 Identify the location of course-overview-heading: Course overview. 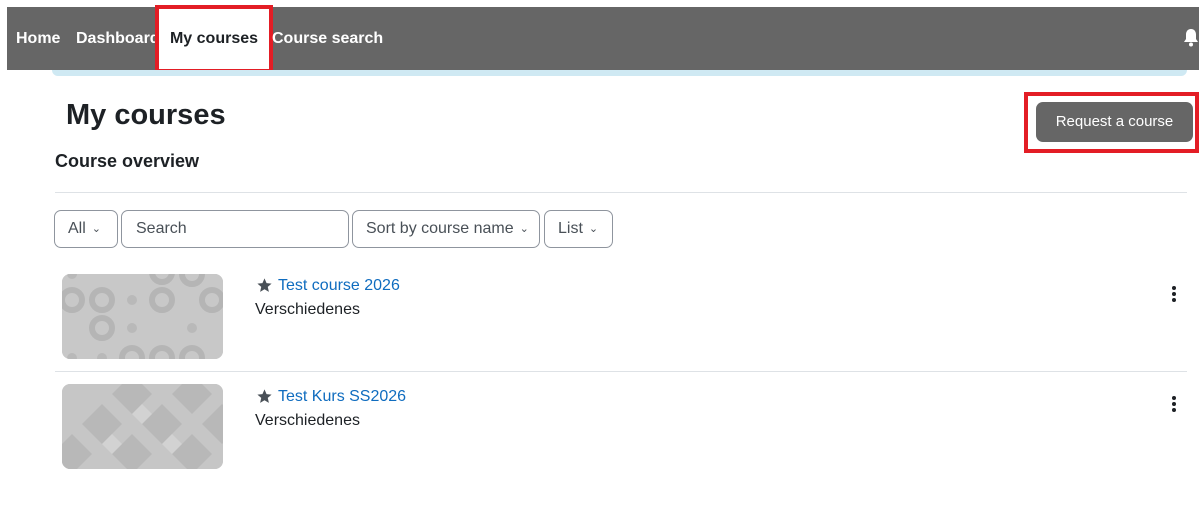
(127, 161).